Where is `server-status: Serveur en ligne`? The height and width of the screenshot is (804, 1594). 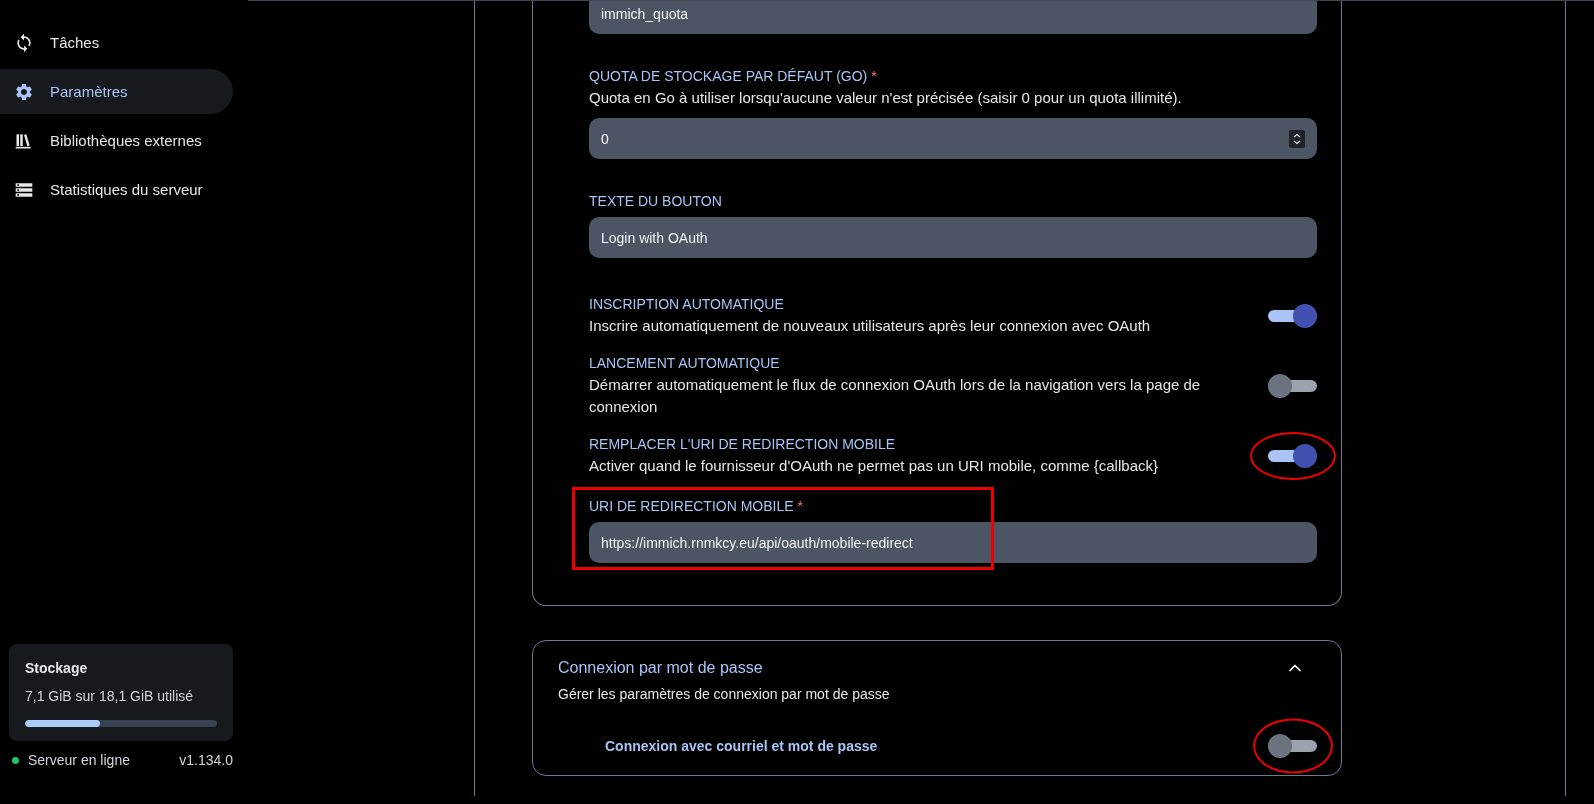
server-status: Serveur en ligne is located at coordinates (79, 760).